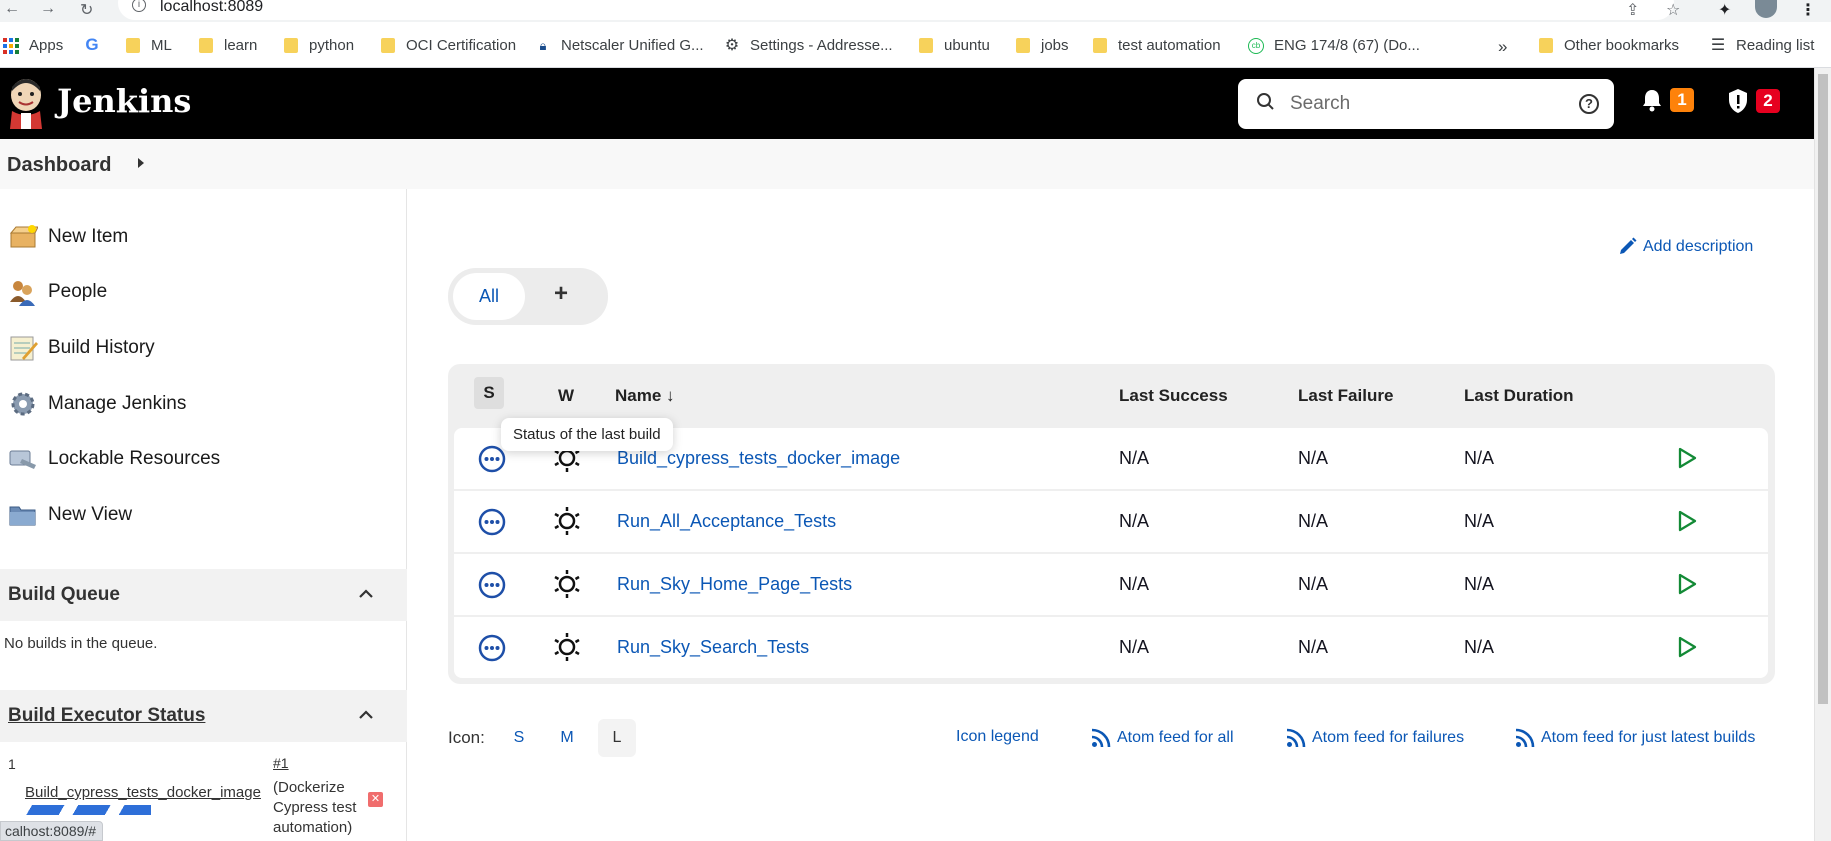  I want to click on bookmark-google: G, so click(97, 44).